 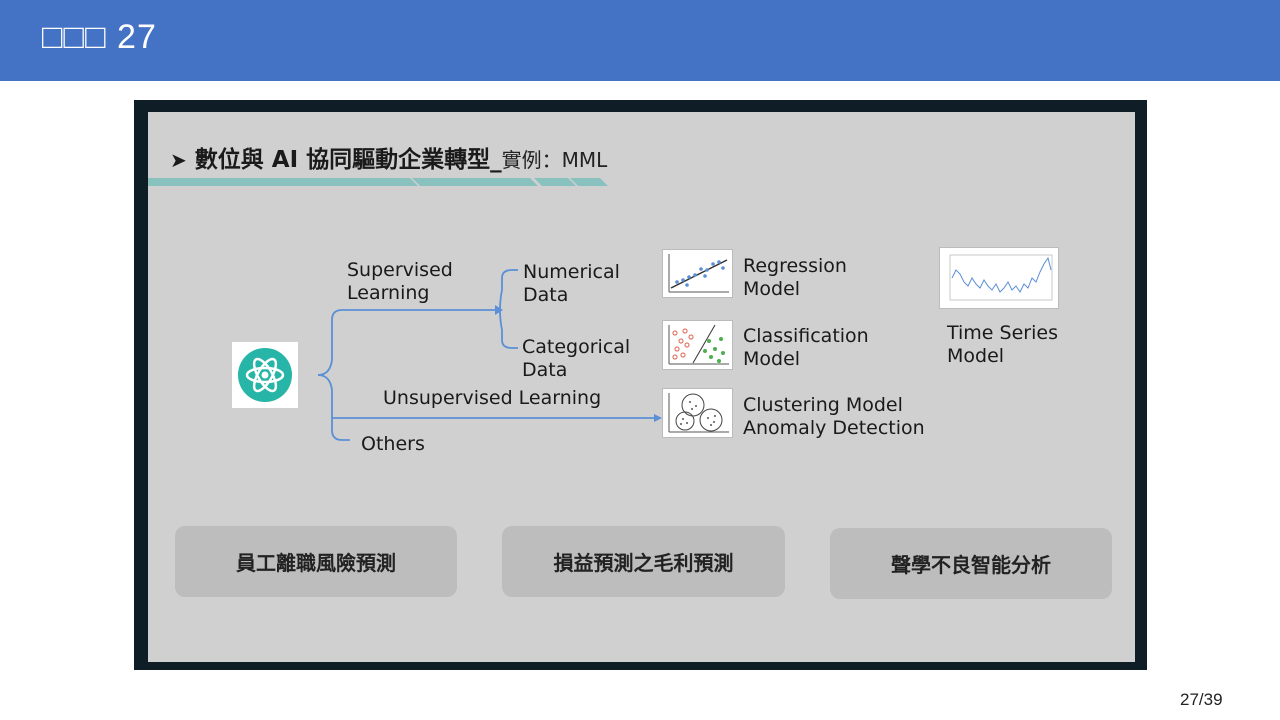 I want to click on ai-atom-icon, so click(x=265, y=375).